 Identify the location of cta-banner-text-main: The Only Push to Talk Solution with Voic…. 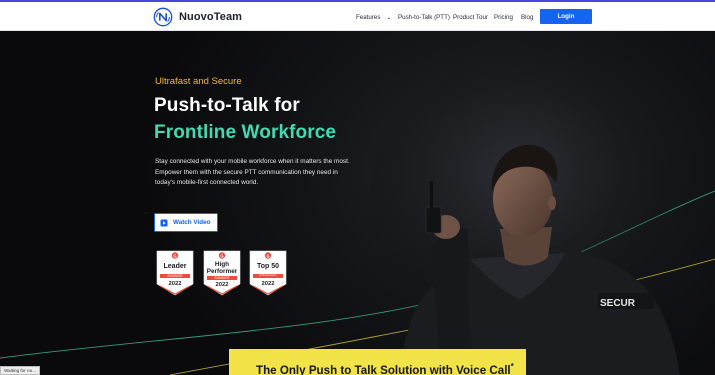
(383, 369).